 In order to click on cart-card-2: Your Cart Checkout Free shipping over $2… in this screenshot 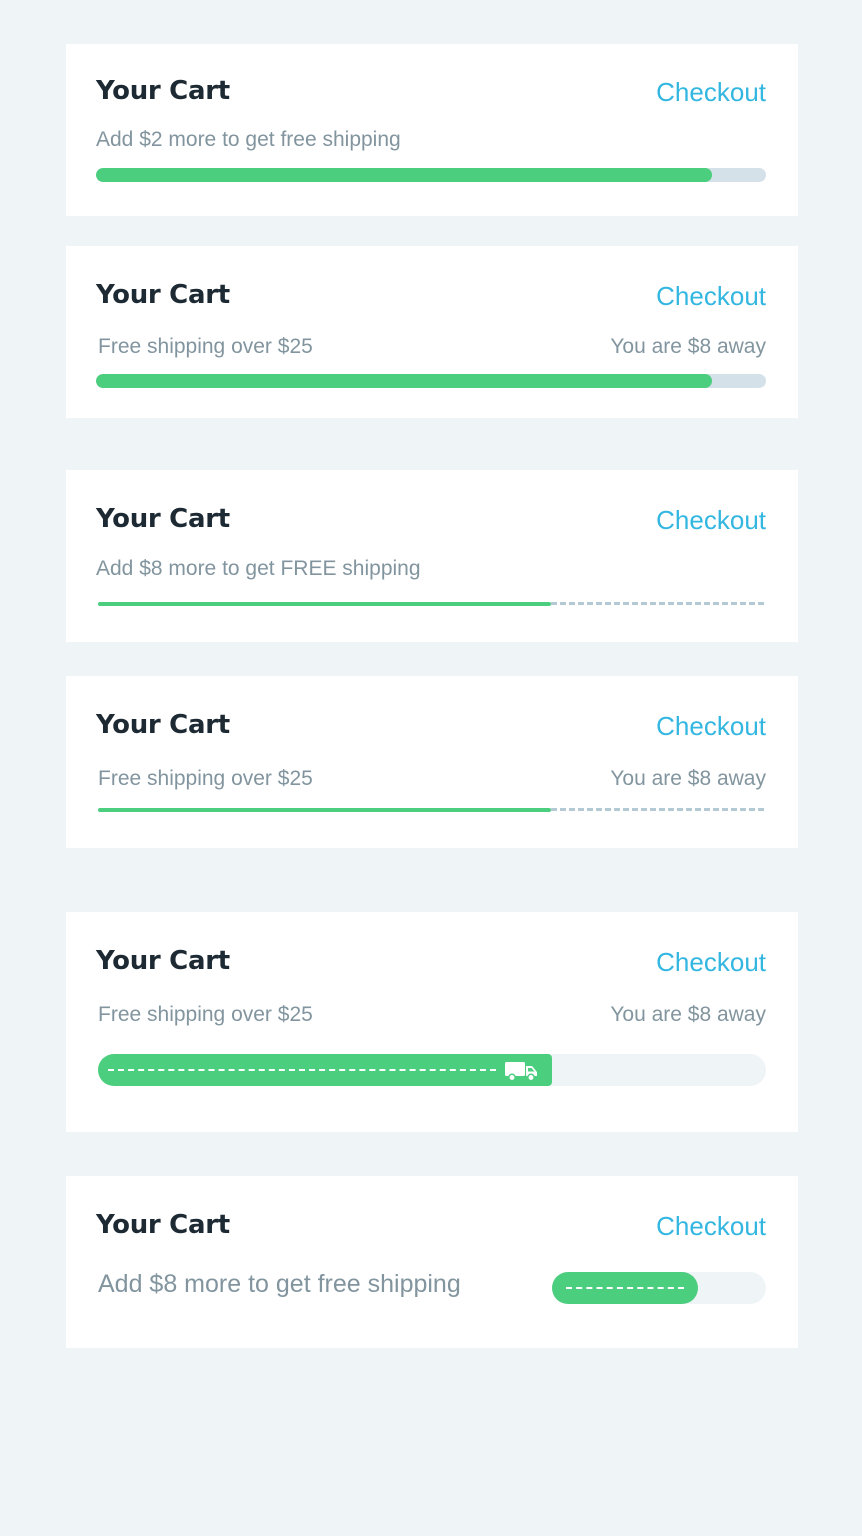, I will do `click(432, 332)`.